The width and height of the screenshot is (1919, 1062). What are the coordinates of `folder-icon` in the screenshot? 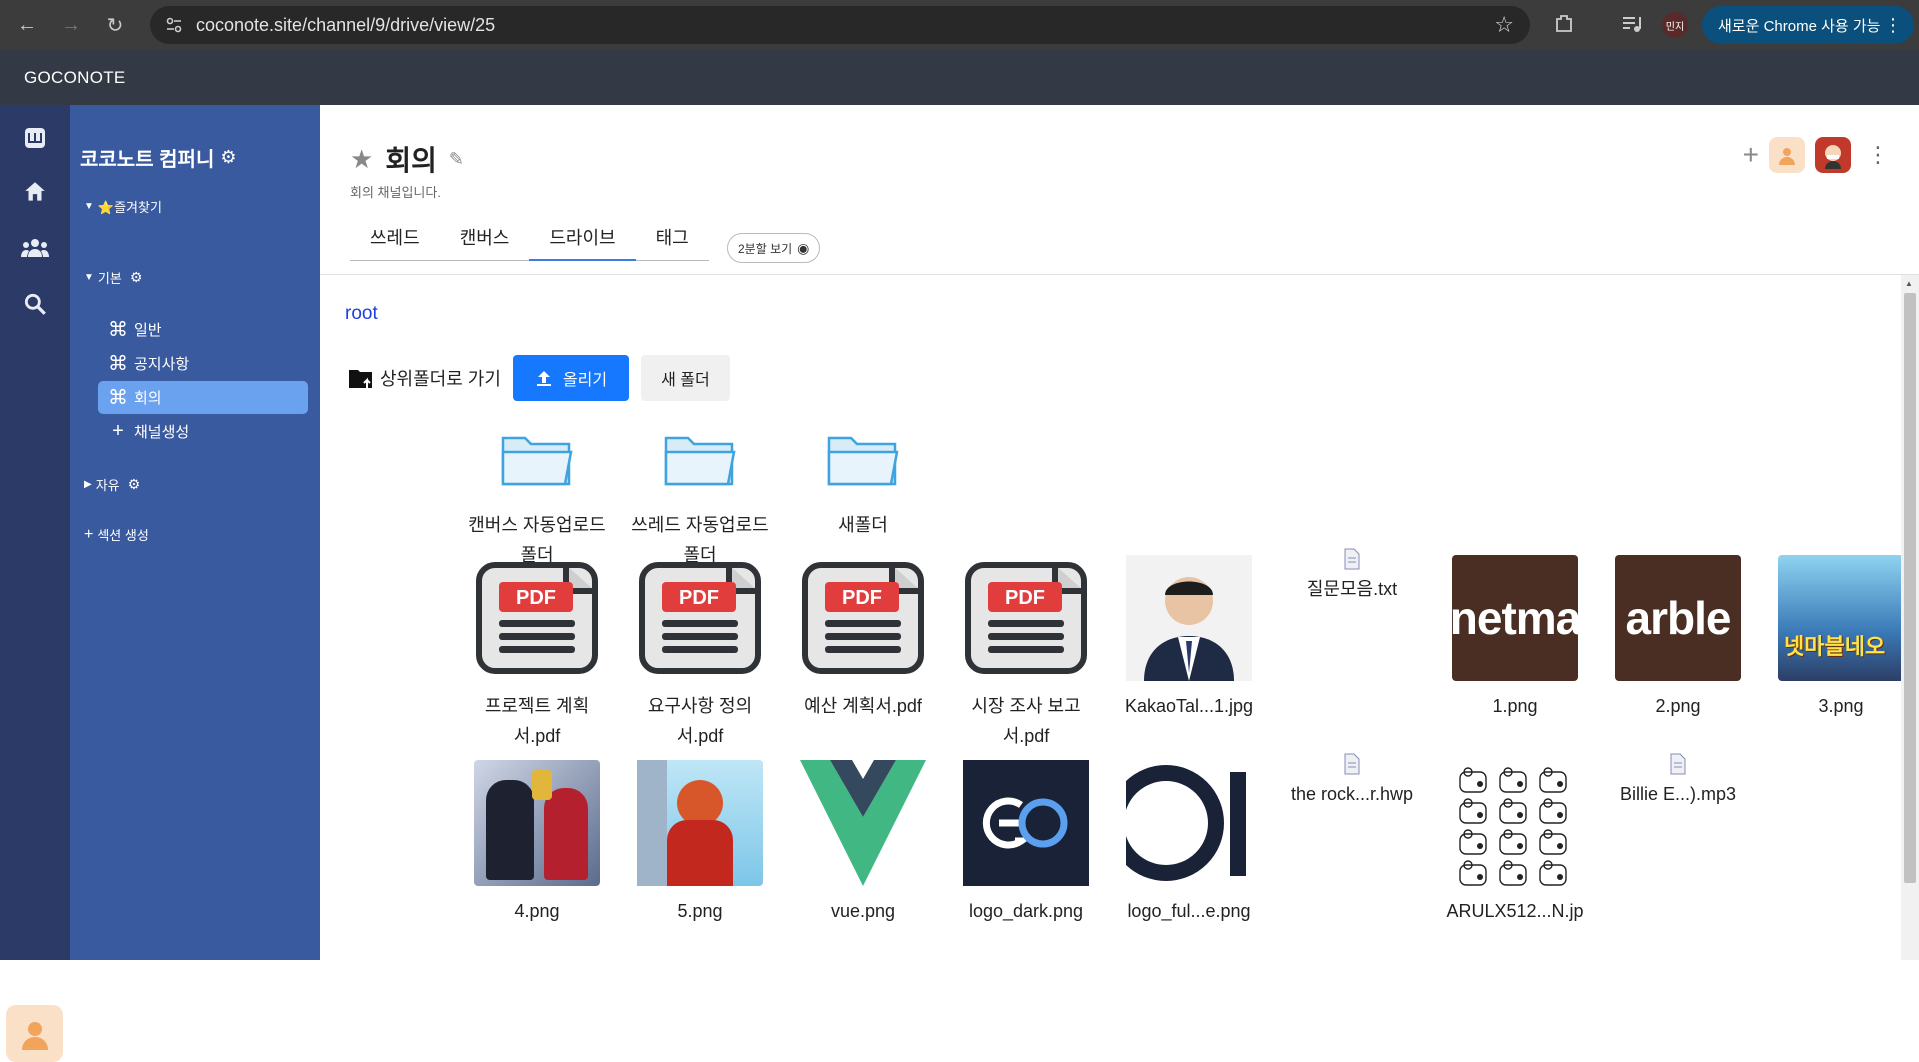 It's located at (863, 460).